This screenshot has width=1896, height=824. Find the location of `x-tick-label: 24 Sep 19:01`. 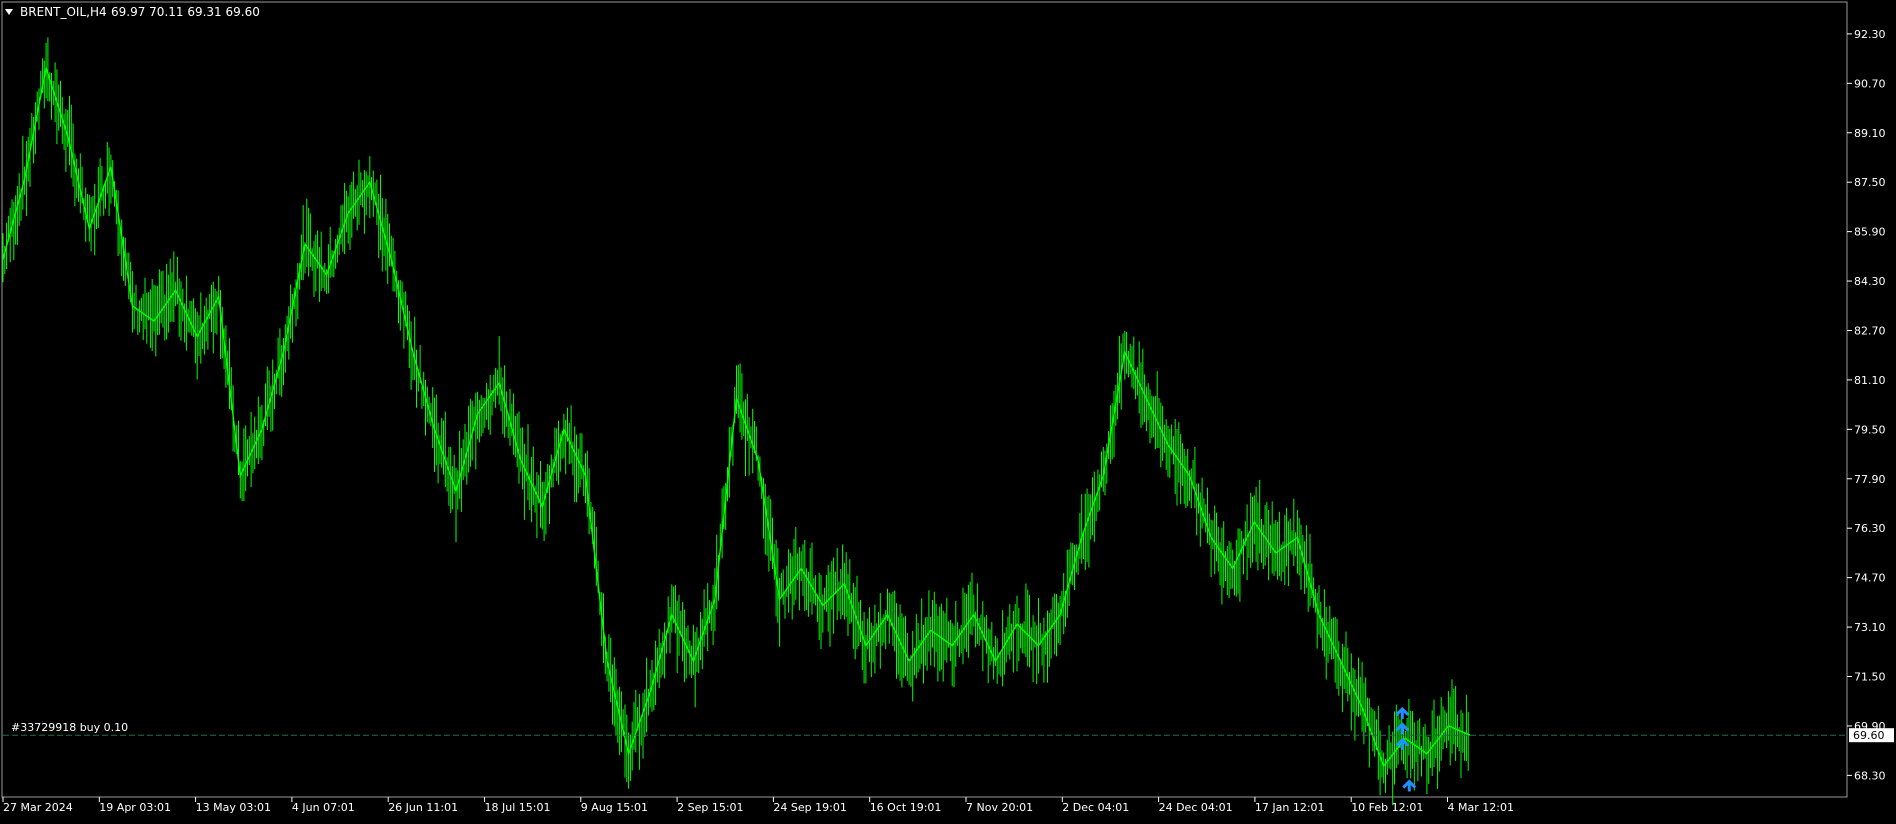

x-tick-label: 24 Sep 19:01 is located at coordinates (809, 807).